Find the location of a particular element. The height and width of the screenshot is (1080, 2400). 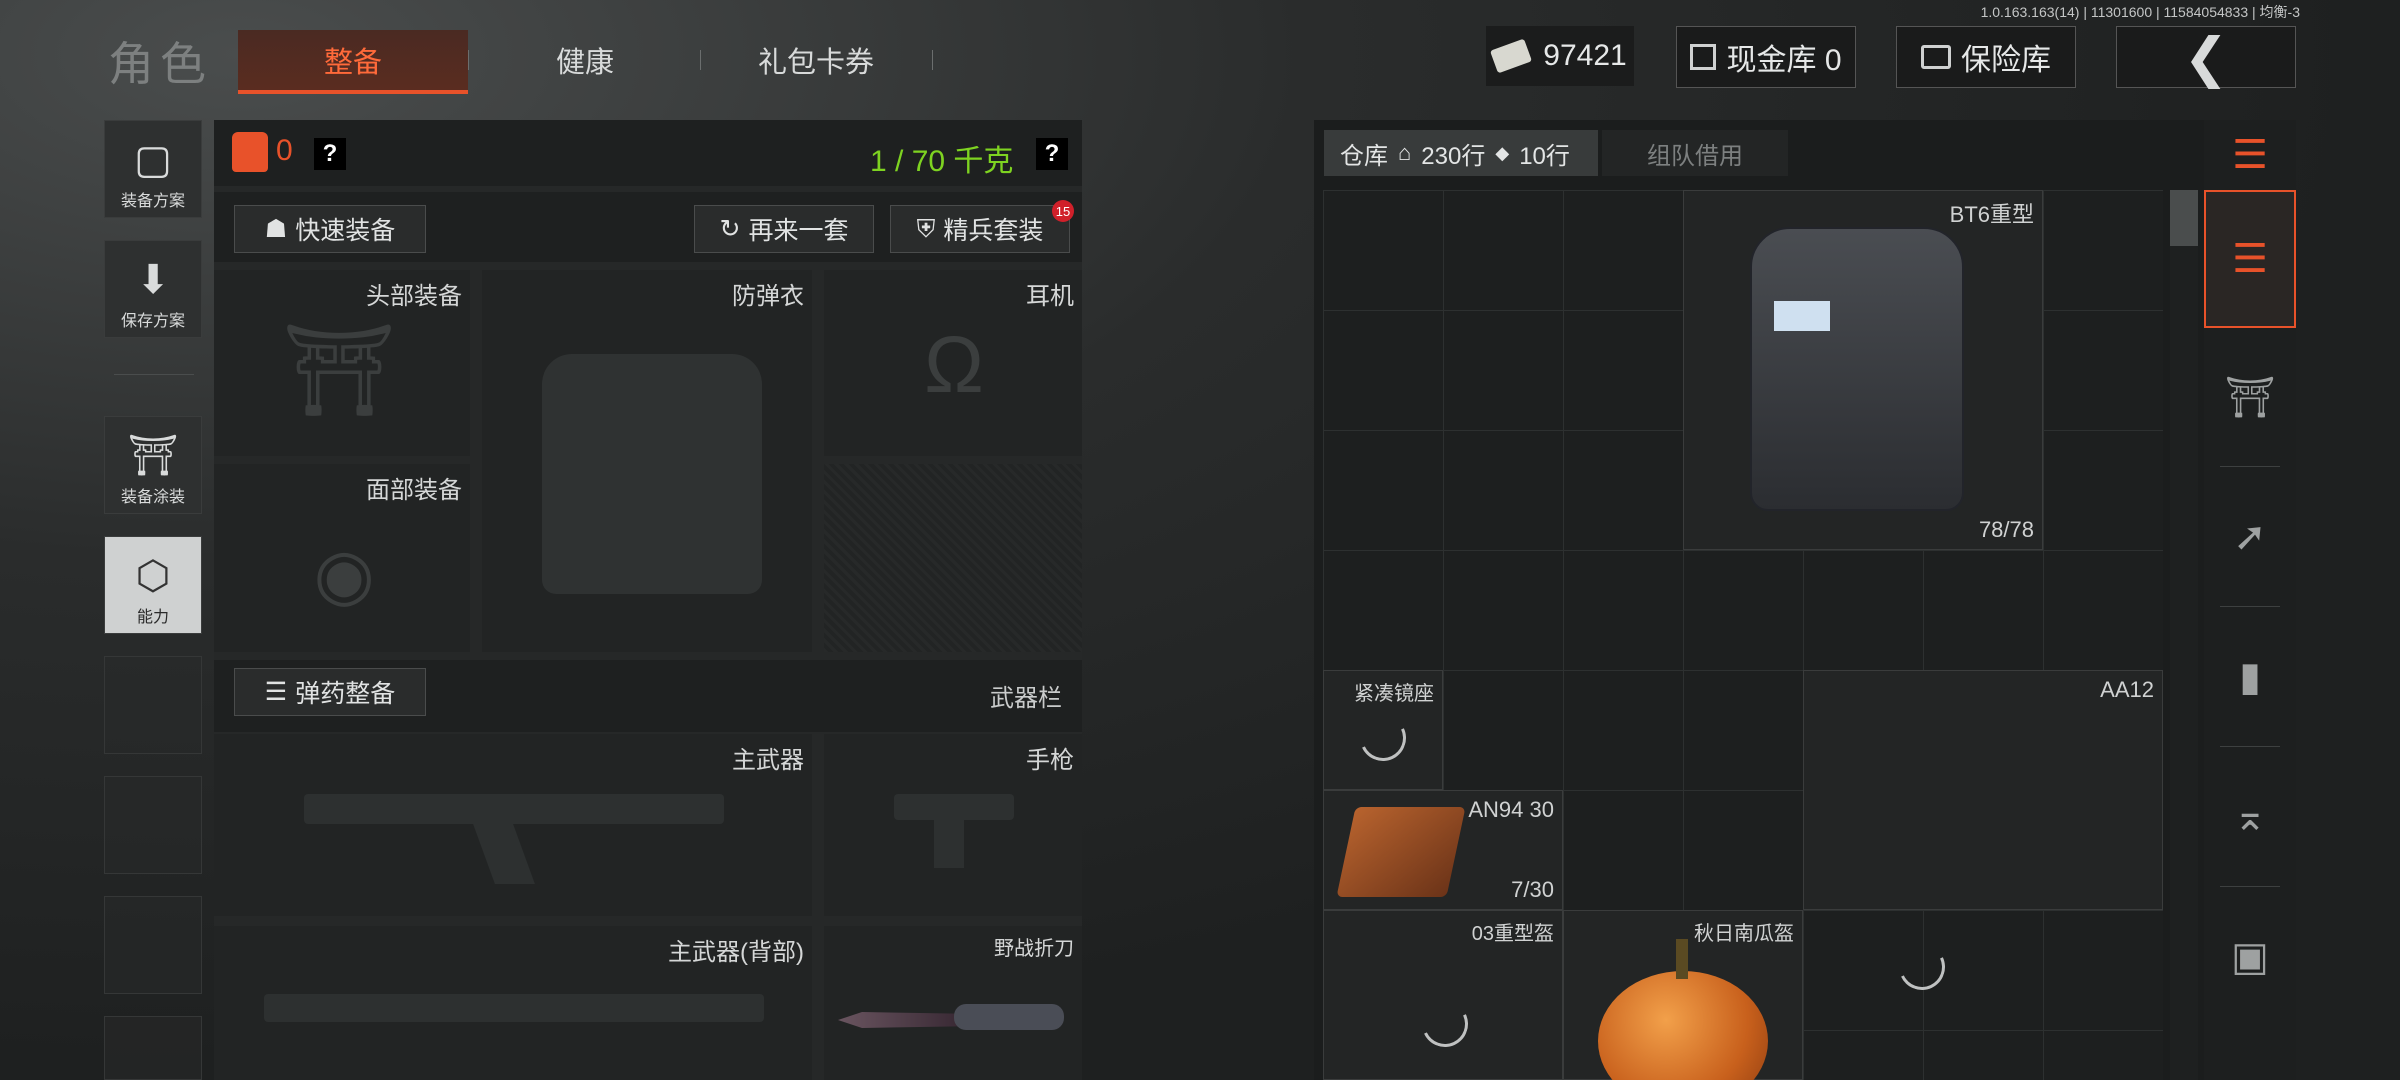

category-all-icon: ☰ is located at coordinates (2250, 259).